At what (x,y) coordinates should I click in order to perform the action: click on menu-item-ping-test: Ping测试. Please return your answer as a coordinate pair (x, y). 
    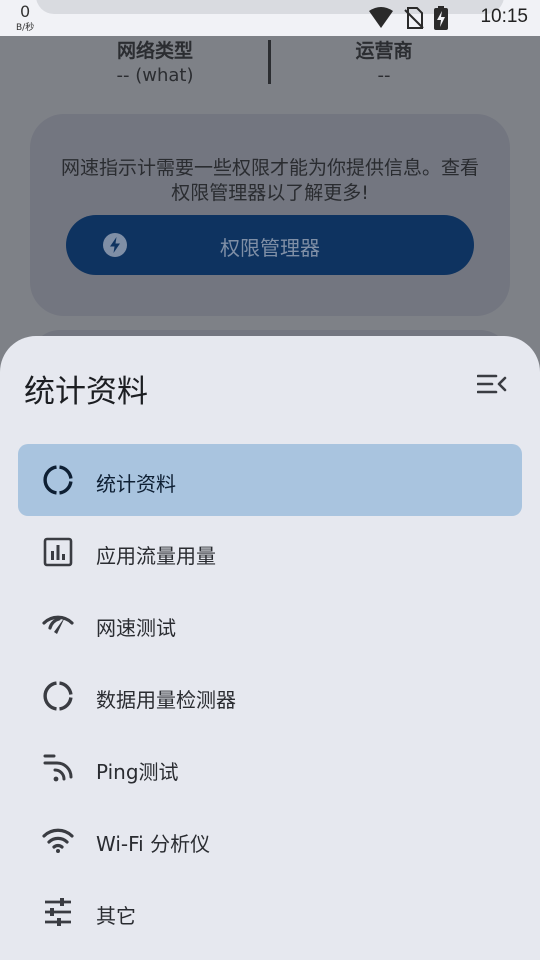
    Looking at the image, I should click on (270, 768).